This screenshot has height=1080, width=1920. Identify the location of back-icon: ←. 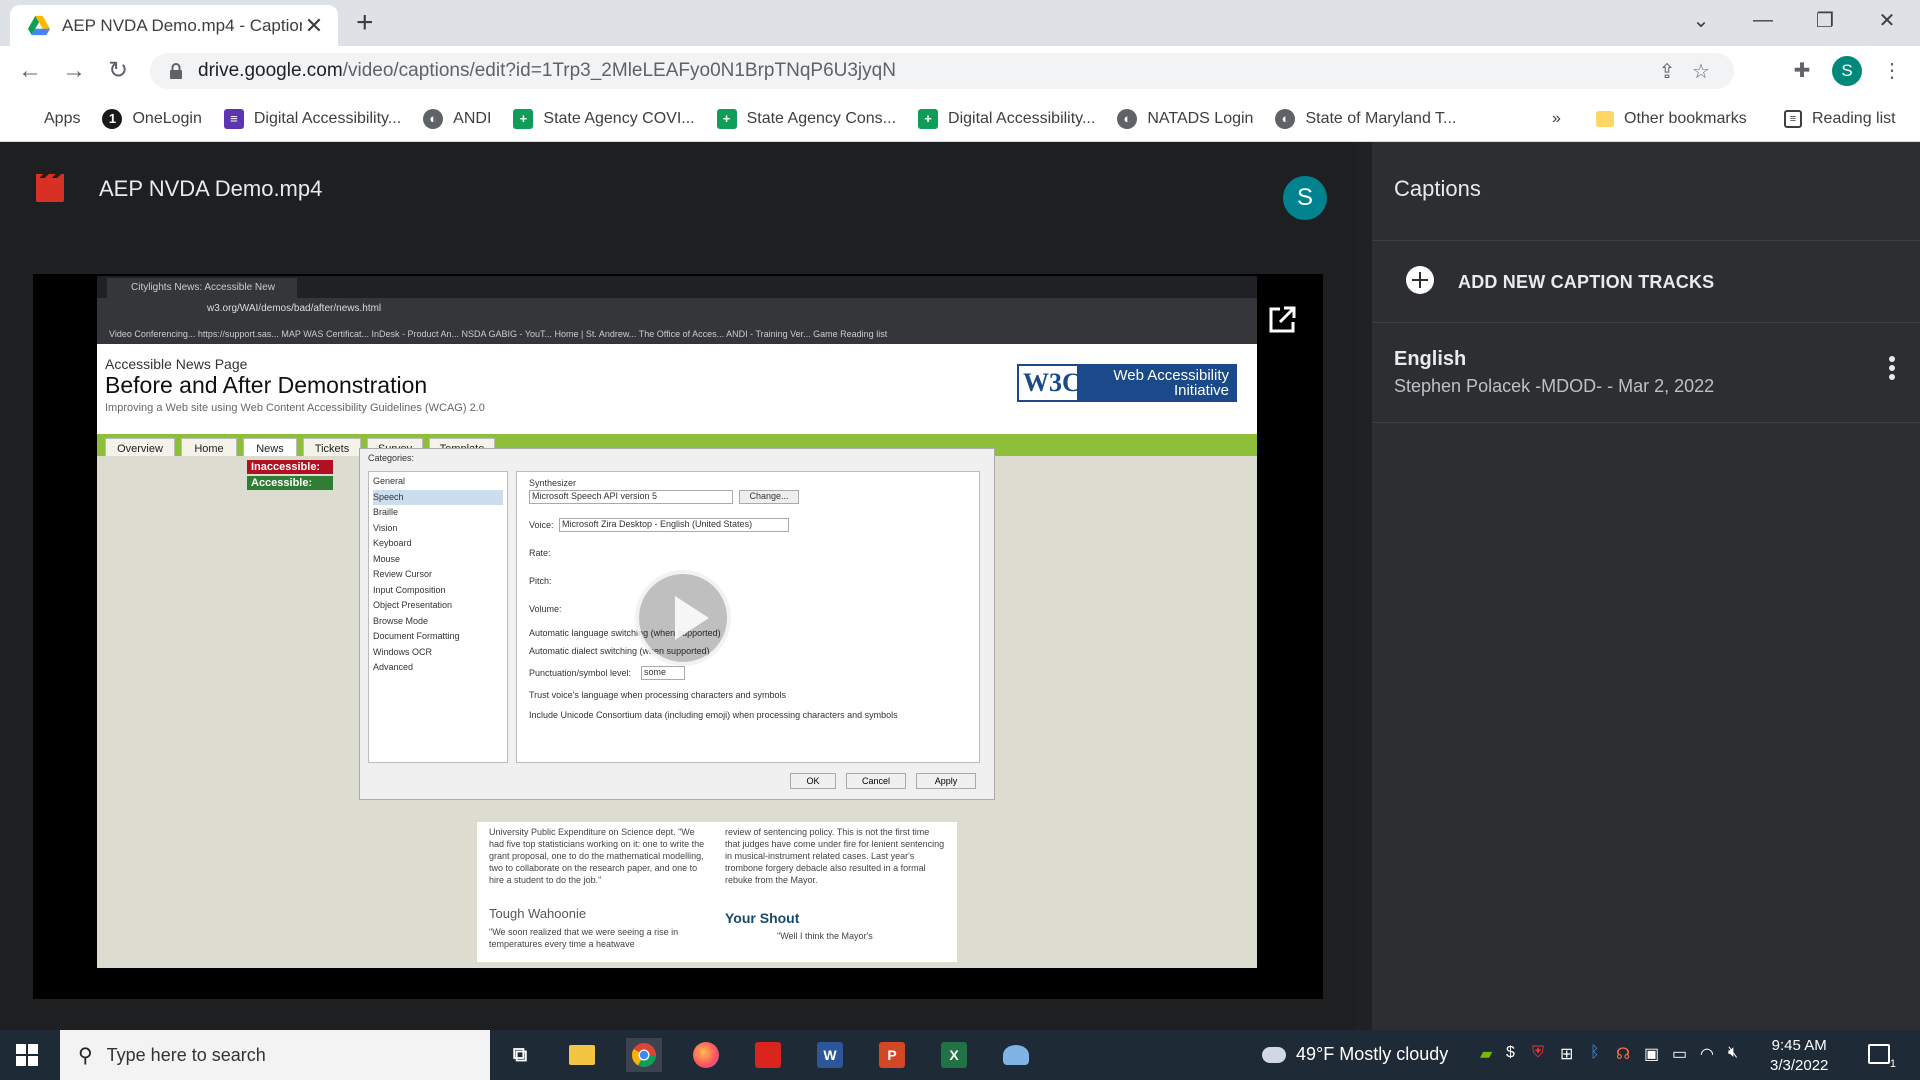
(30, 71).